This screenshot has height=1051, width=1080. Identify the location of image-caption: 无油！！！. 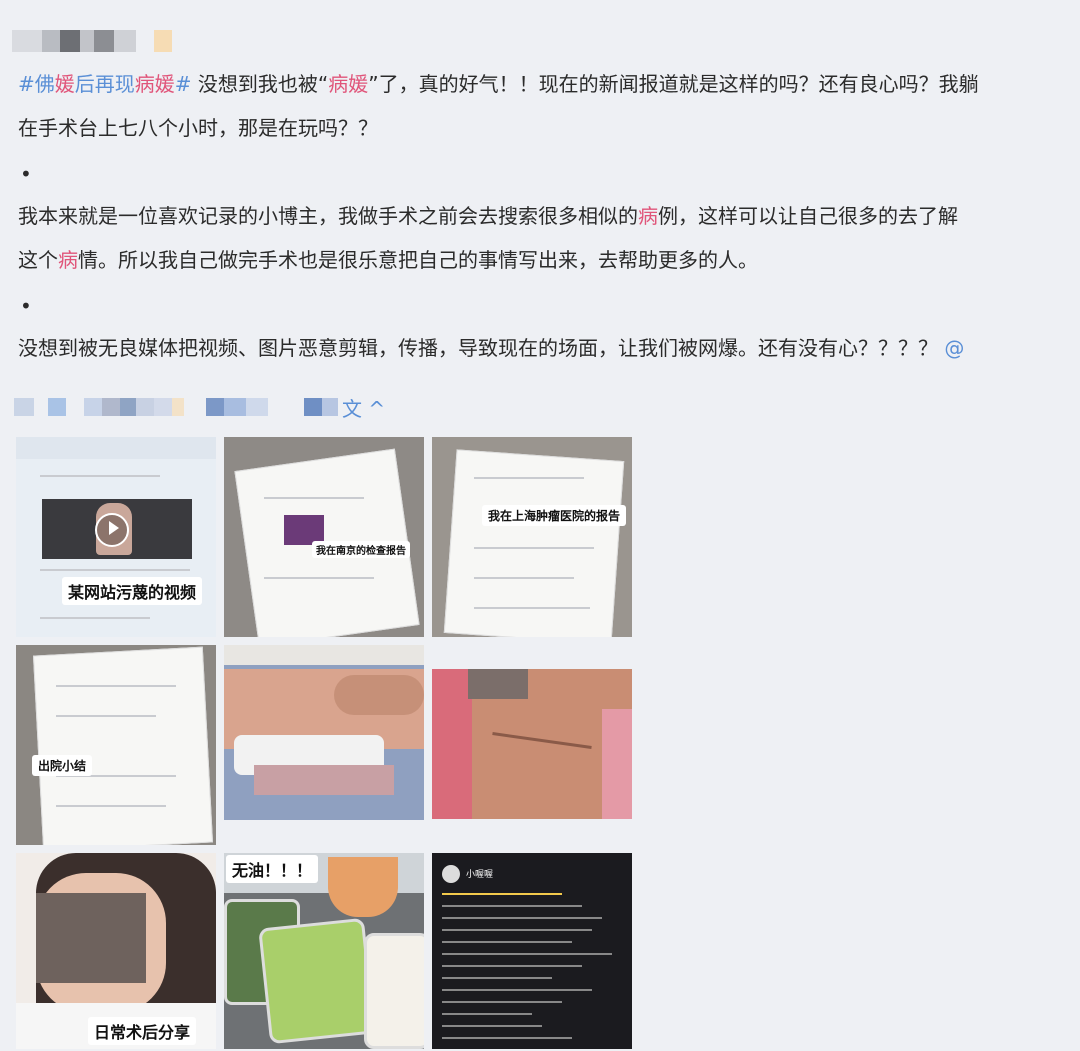
(272, 869).